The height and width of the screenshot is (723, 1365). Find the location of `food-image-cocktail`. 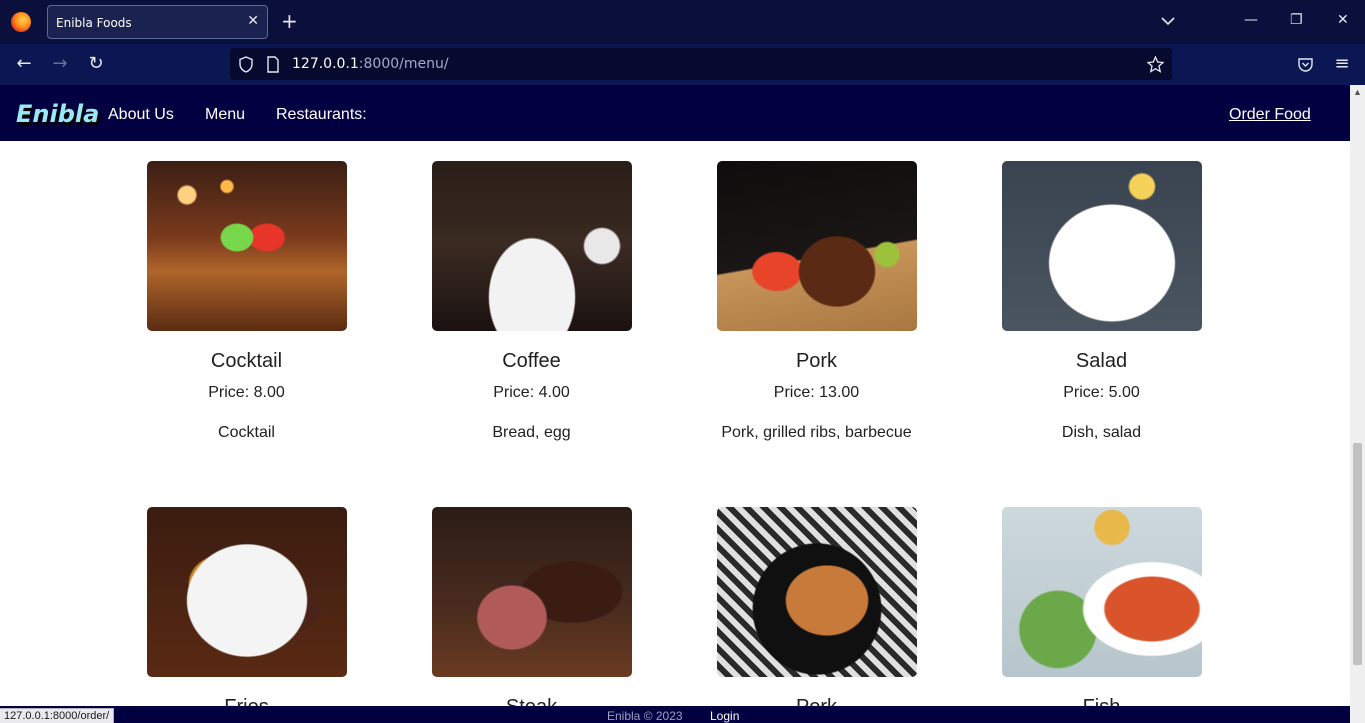

food-image-cocktail is located at coordinates (247, 246).